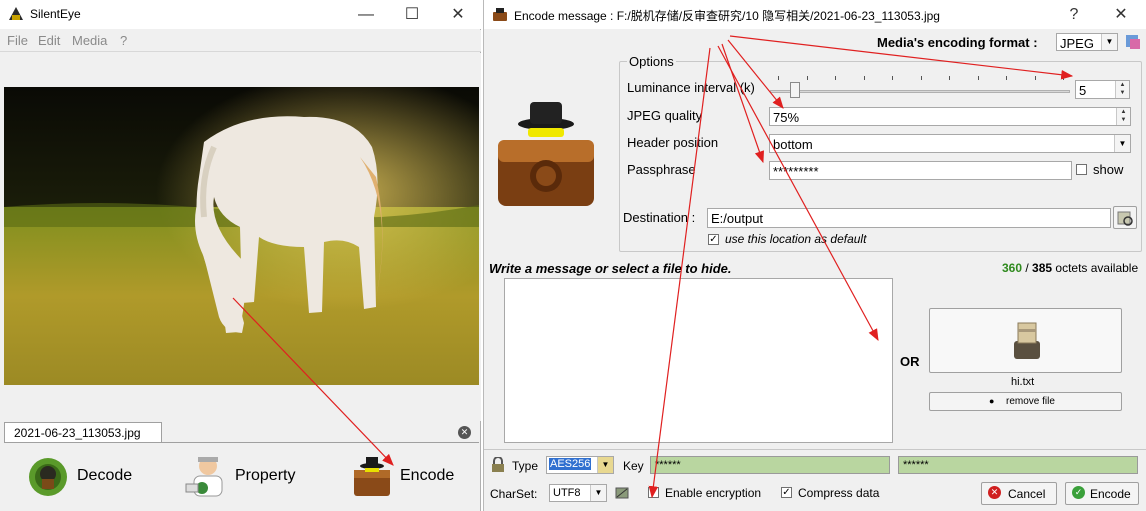 The height and width of the screenshot is (511, 1146). I want to click on remove-file-button: ● remove file, so click(1025, 401).